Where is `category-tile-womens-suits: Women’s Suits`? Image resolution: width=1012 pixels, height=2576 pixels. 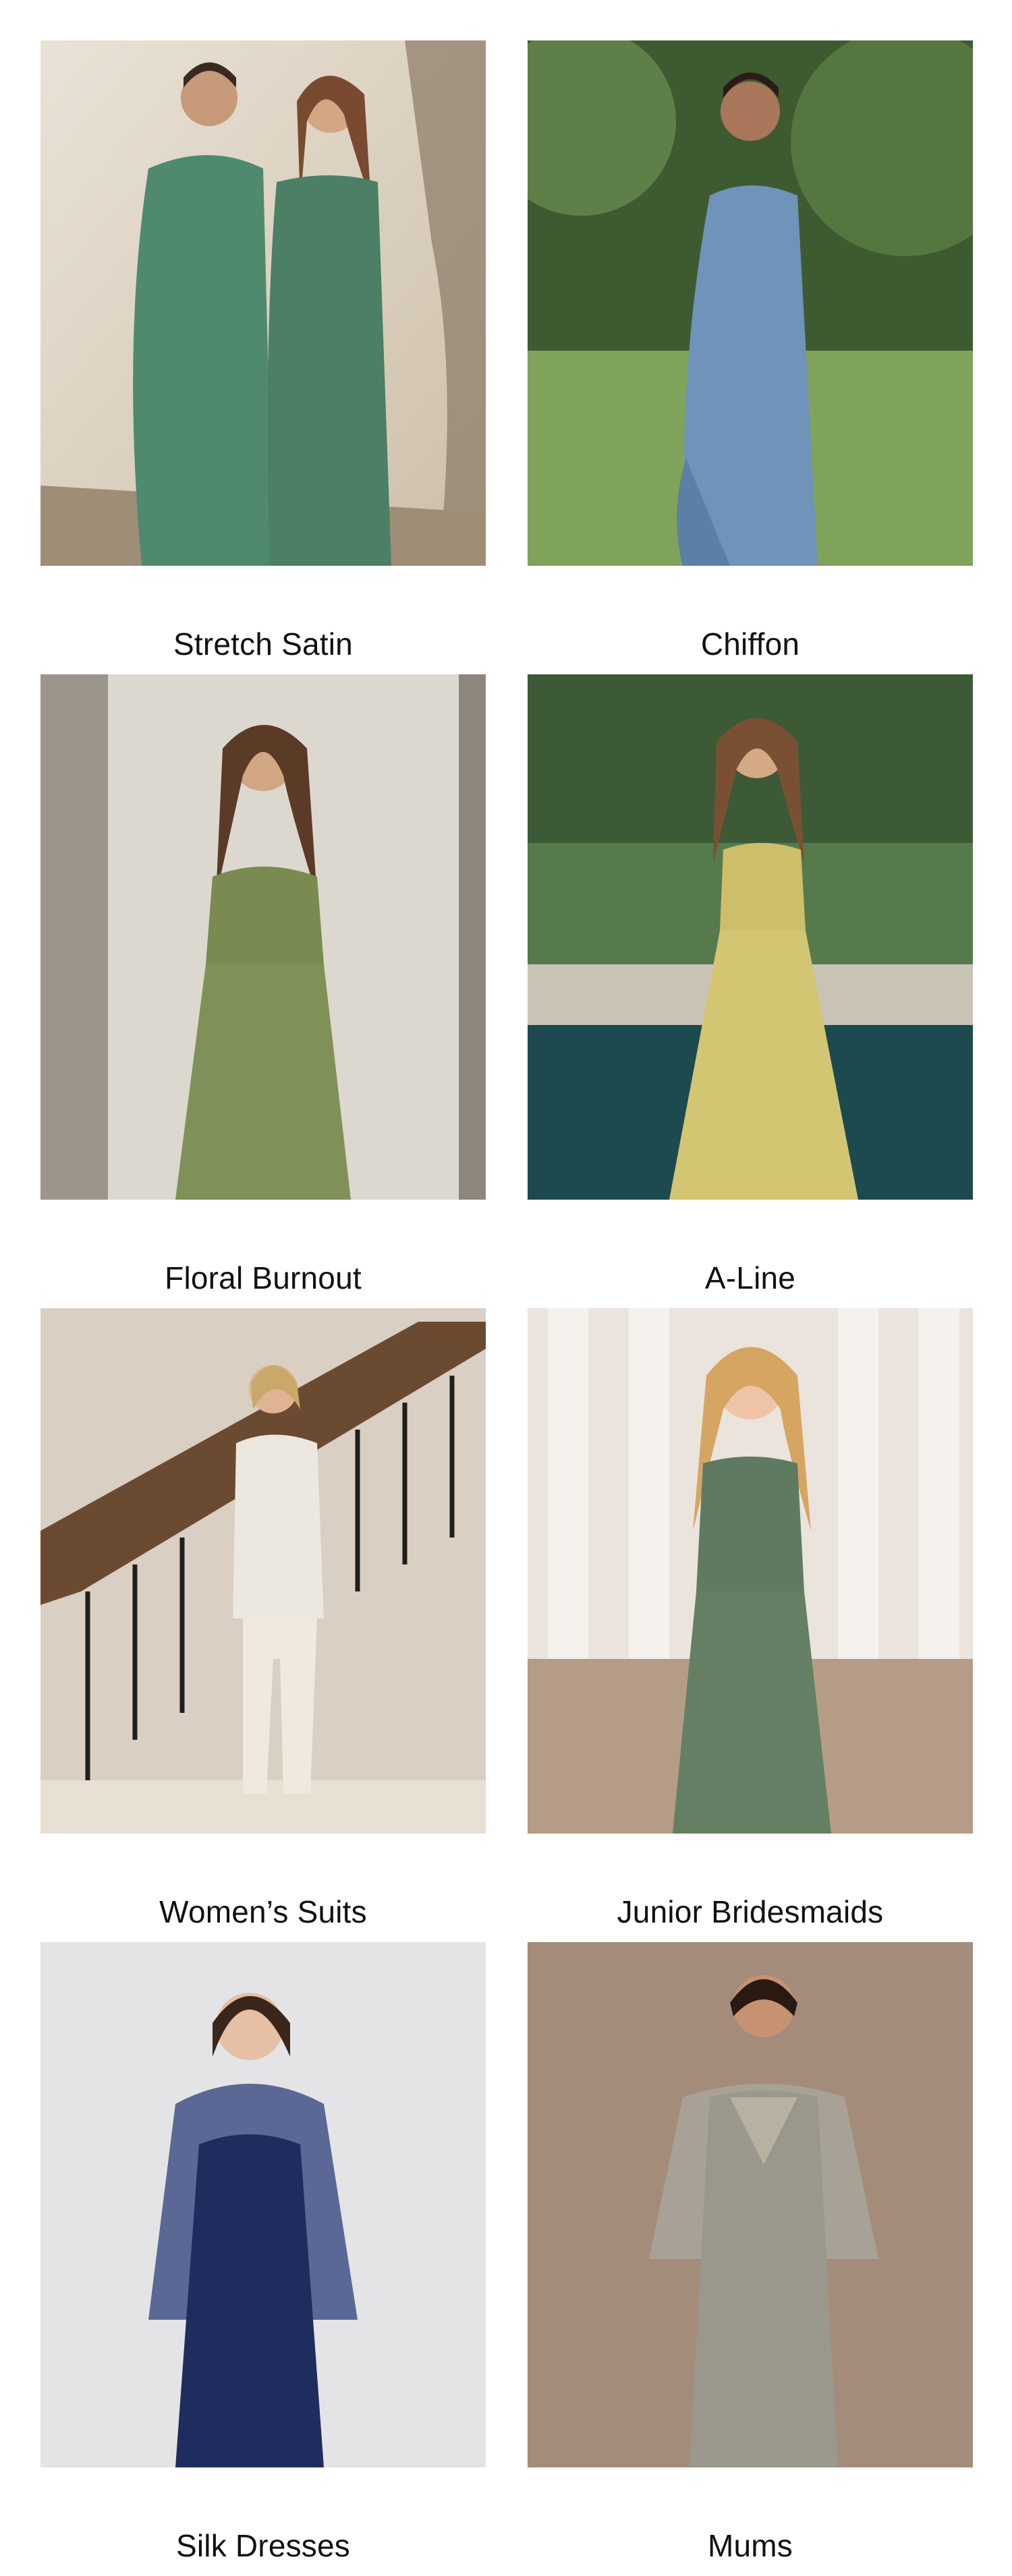 category-tile-womens-suits: Women’s Suits is located at coordinates (263, 1625).